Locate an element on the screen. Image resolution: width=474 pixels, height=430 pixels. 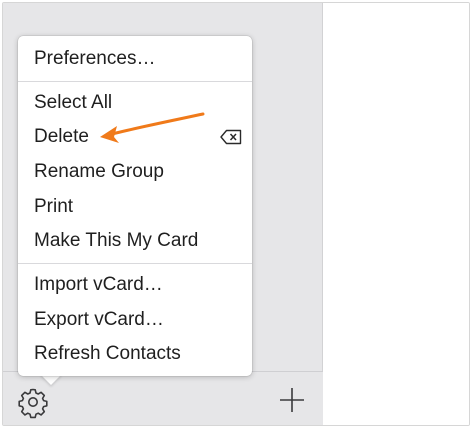
menu-item-label: Rename Group is located at coordinates (99, 171).